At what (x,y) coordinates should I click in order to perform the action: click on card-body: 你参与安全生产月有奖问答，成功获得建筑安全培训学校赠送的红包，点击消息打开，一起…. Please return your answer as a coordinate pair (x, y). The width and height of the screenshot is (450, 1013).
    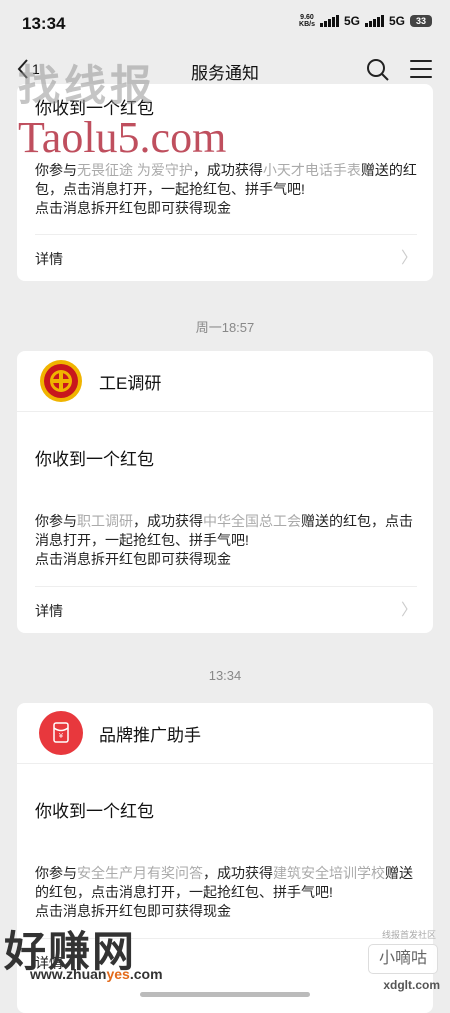
    Looking at the image, I should click on (226, 892).